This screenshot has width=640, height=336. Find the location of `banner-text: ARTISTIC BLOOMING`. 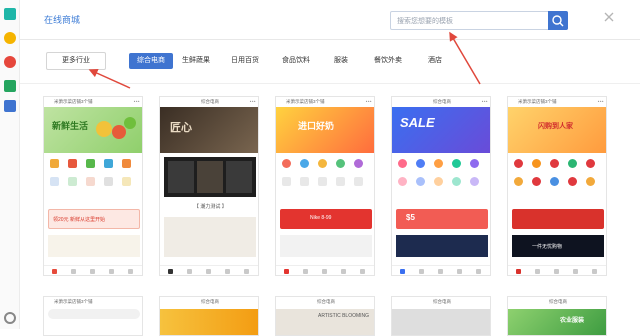

banner-text: ARTISTIC BLOOMING is located at coordinates (344, 316).